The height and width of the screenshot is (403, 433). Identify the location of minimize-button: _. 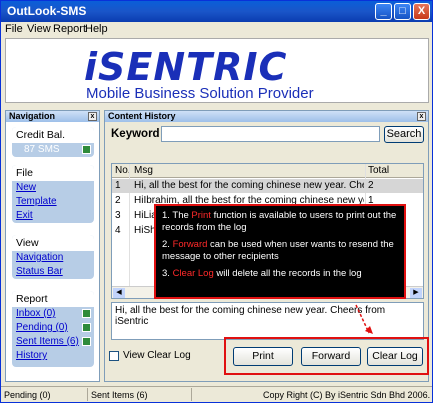
(383, 11).